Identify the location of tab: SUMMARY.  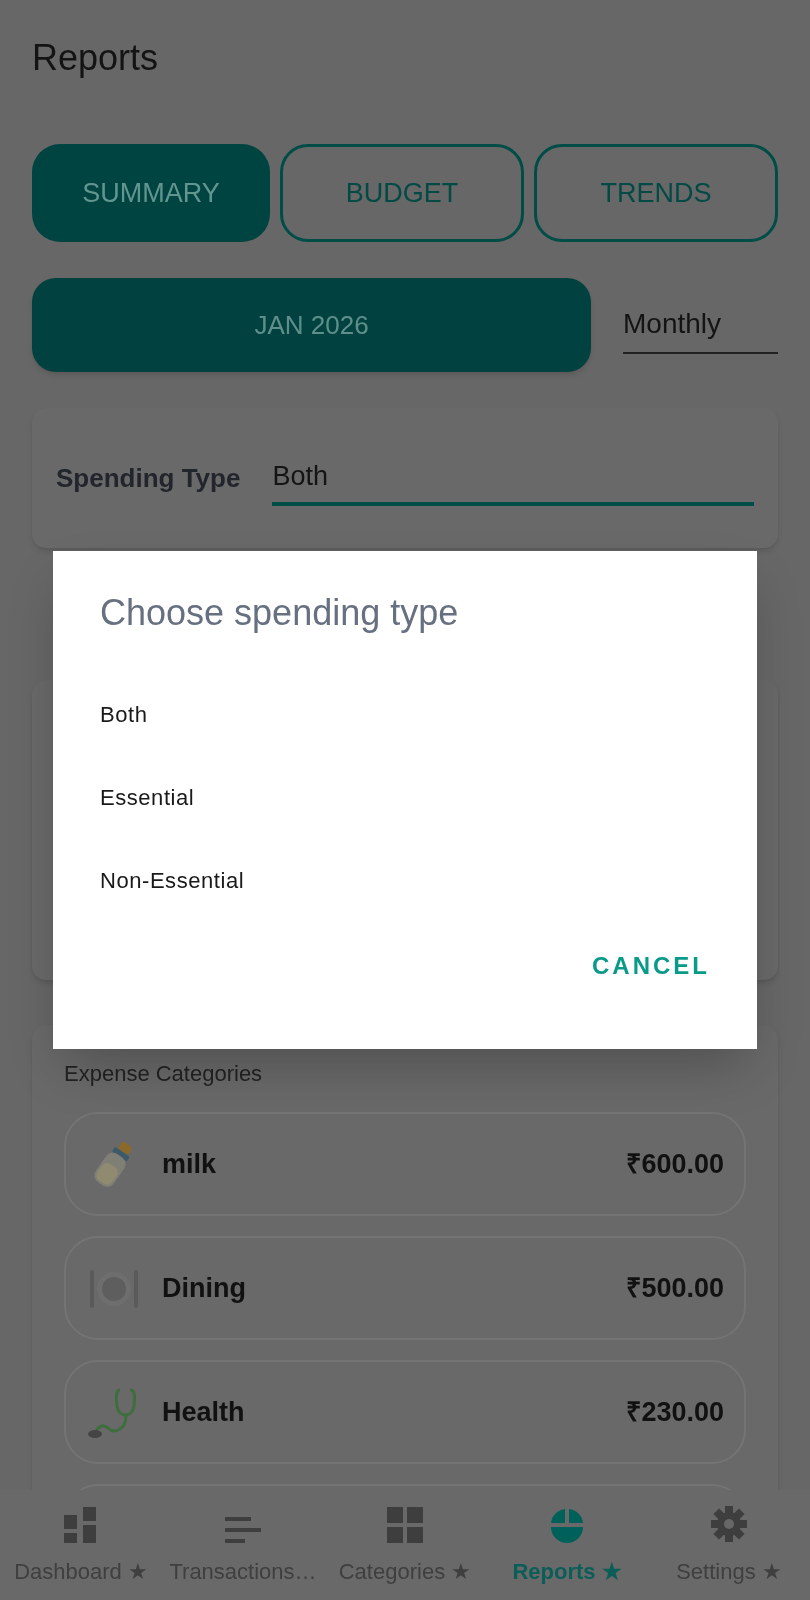
(151, 193).